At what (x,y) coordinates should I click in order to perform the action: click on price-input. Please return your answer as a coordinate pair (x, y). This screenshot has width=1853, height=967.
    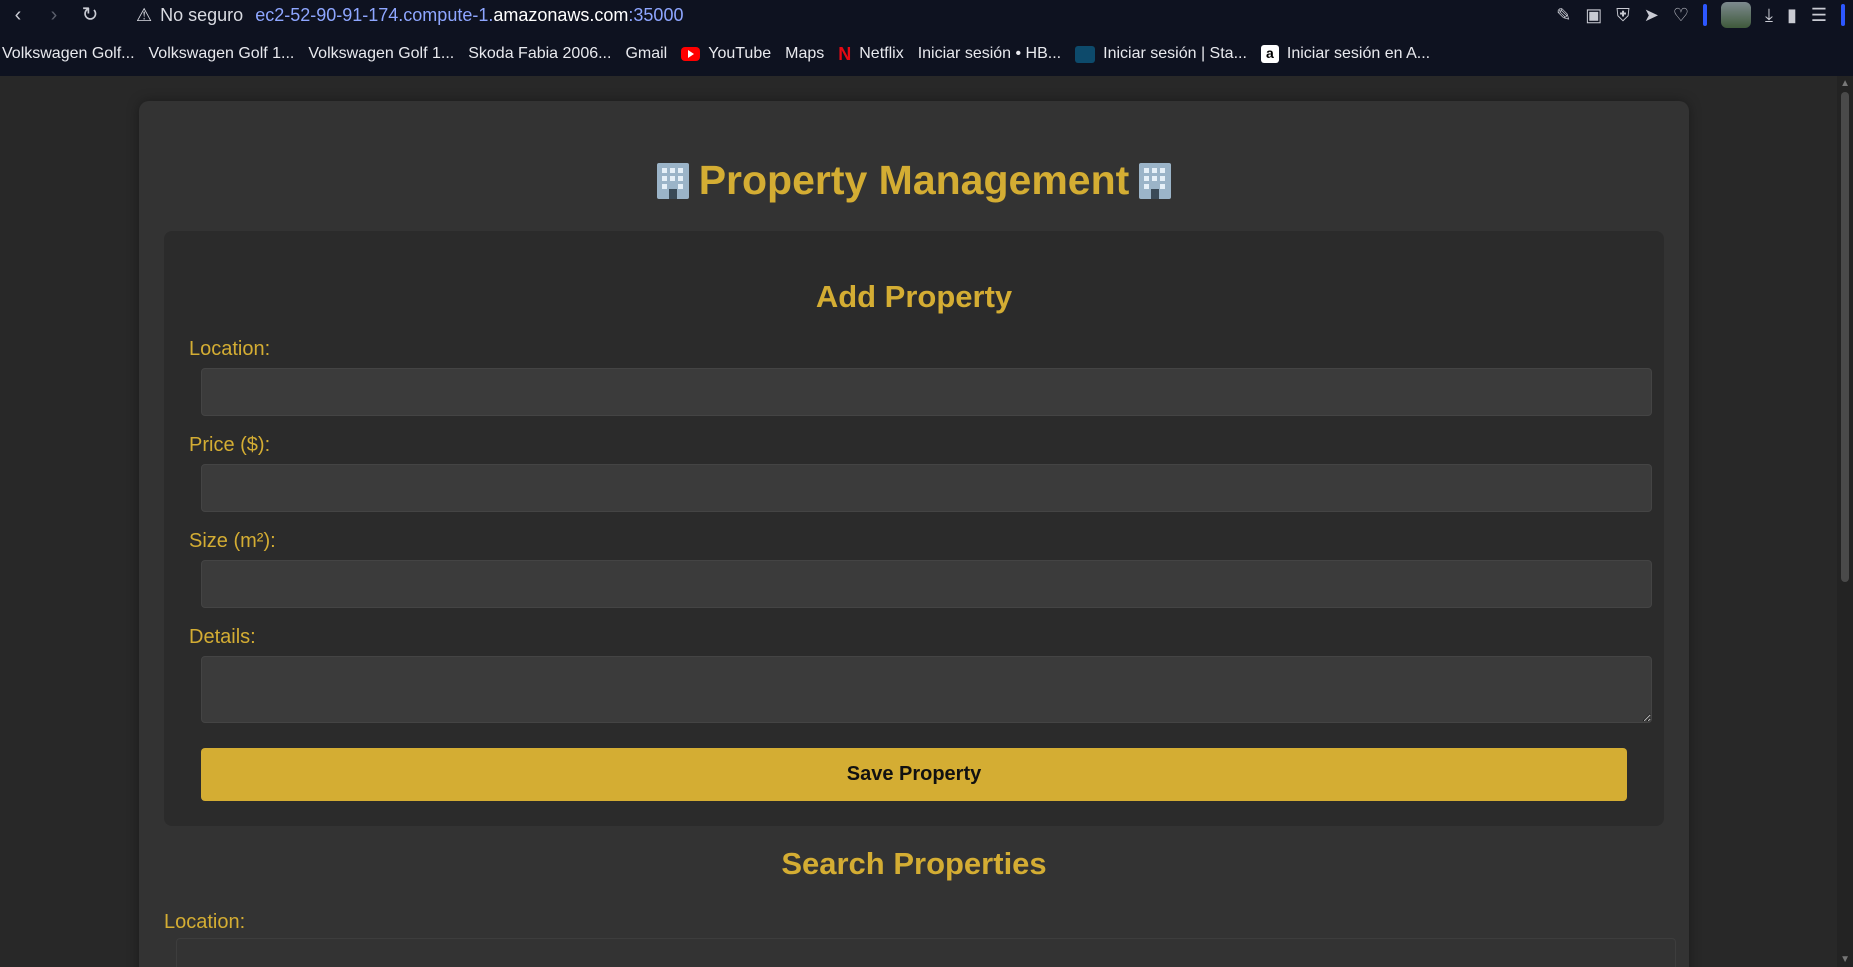
    Looking at the image, I should click on (926, 488).